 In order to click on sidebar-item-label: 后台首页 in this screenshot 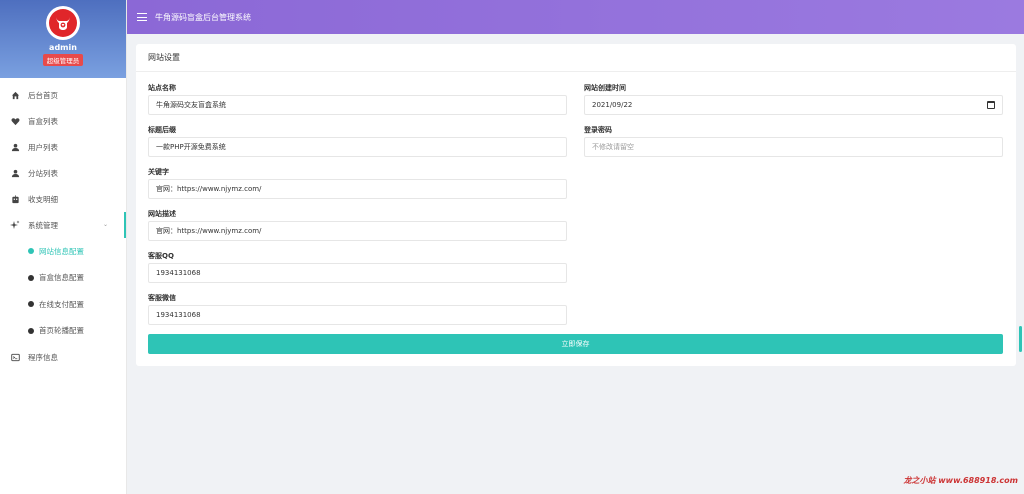, I will do `click(43, 95)`.